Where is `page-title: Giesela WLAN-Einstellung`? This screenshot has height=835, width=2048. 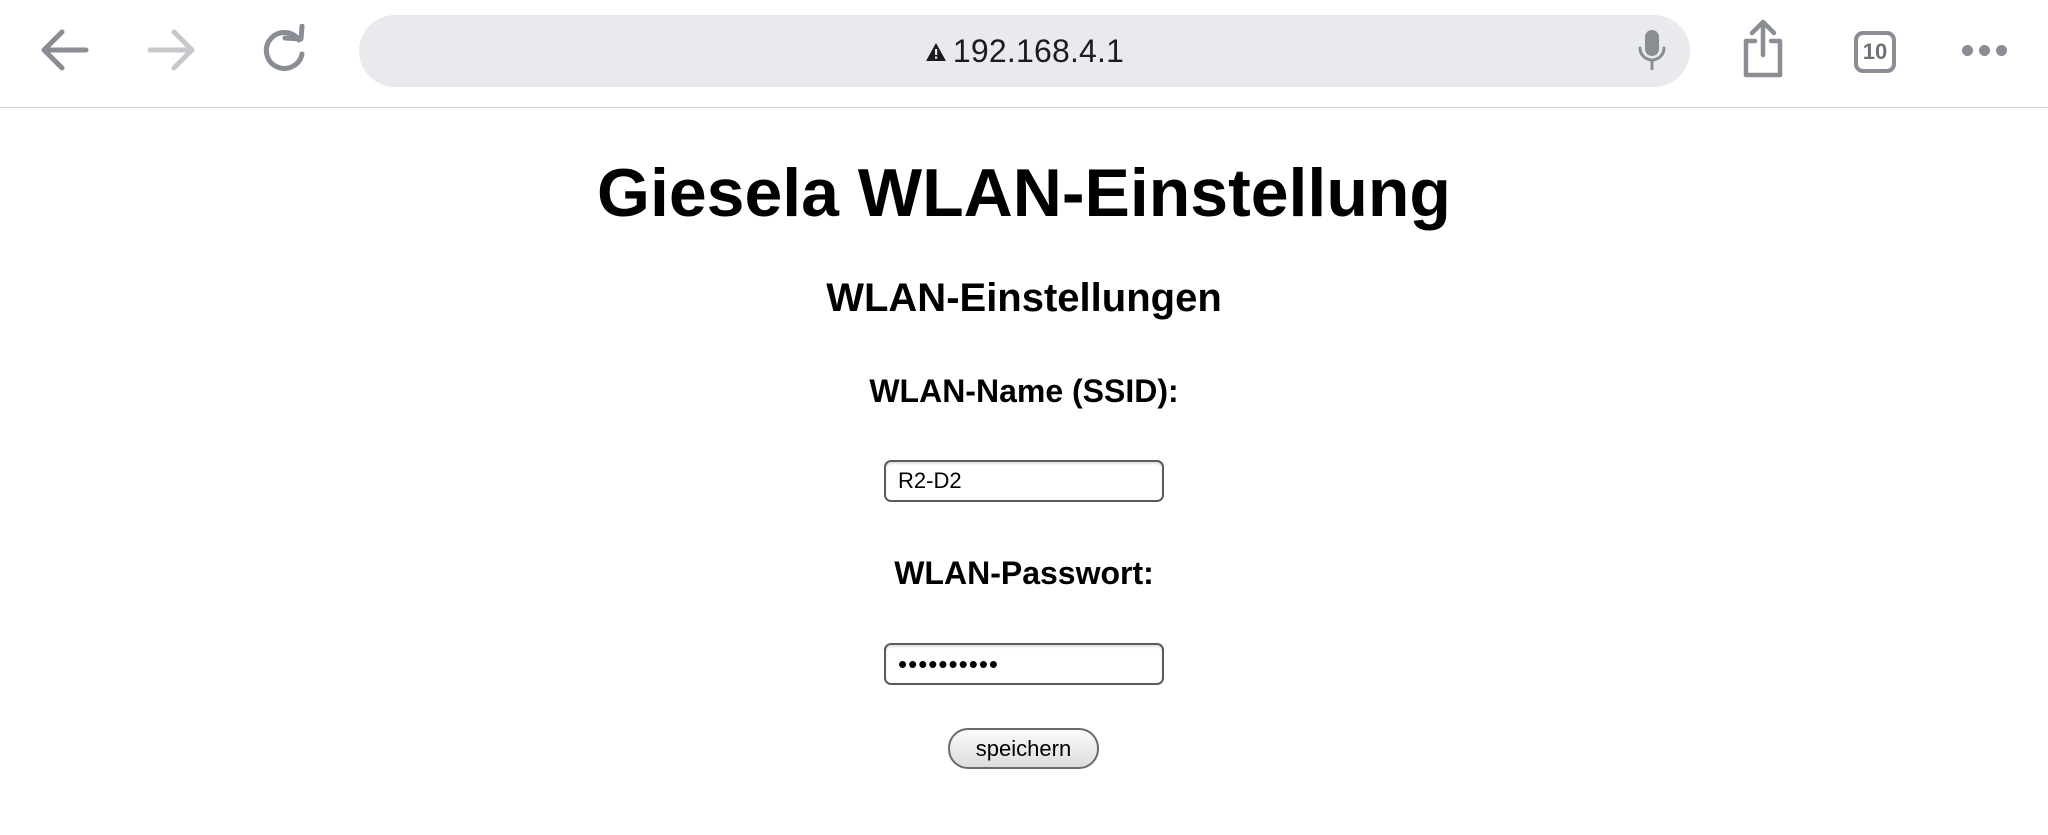
page-title: Giesela WLAN-Einstellung is located at coordinates (1024, 193).